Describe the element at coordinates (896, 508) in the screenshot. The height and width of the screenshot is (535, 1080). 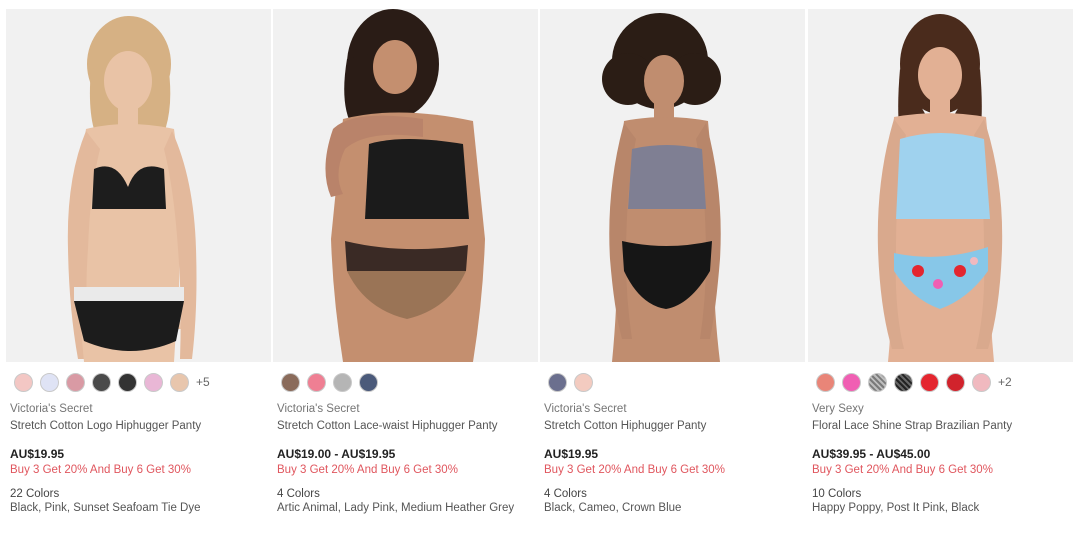
I see `color-names: Happy Poppy, Post It Pink, Black` at that location.